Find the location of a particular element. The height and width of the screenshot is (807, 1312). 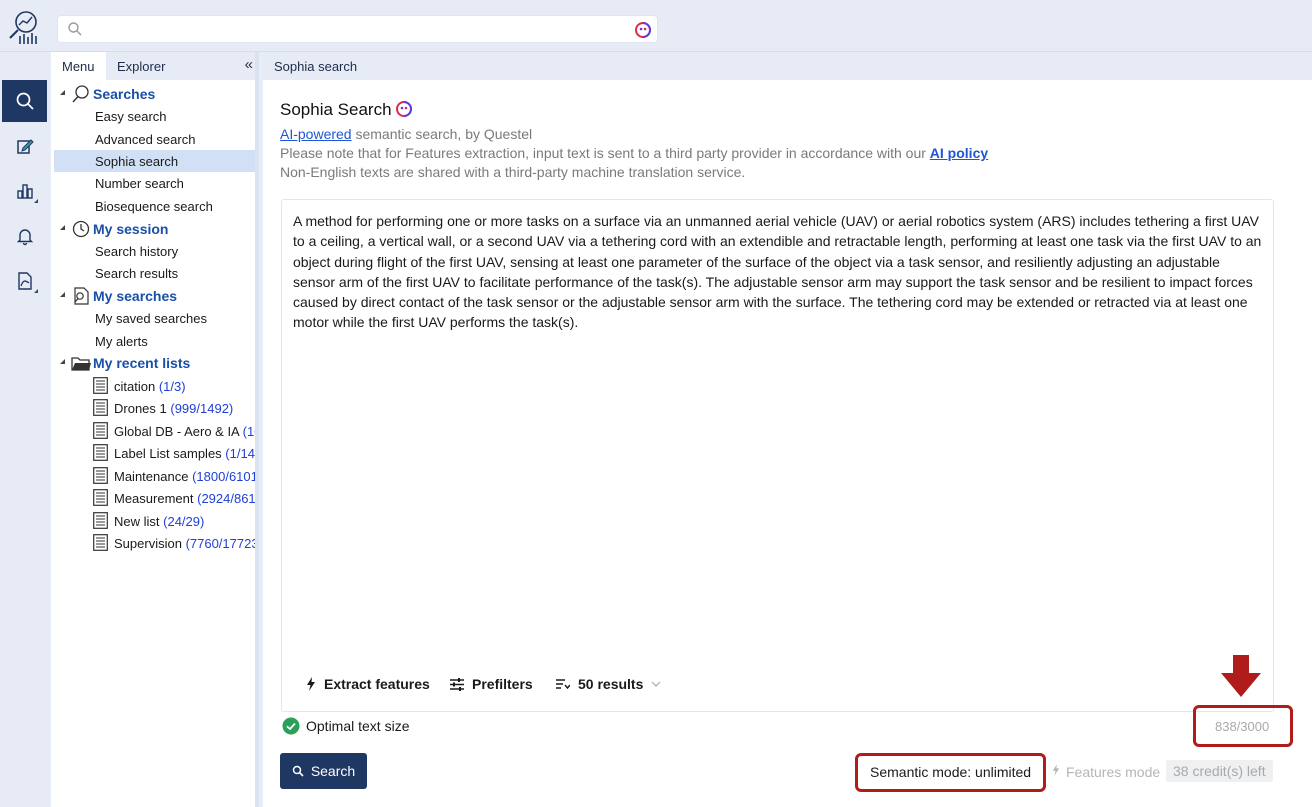

list-count: (999/1492) is located at coordinates (202, 408).